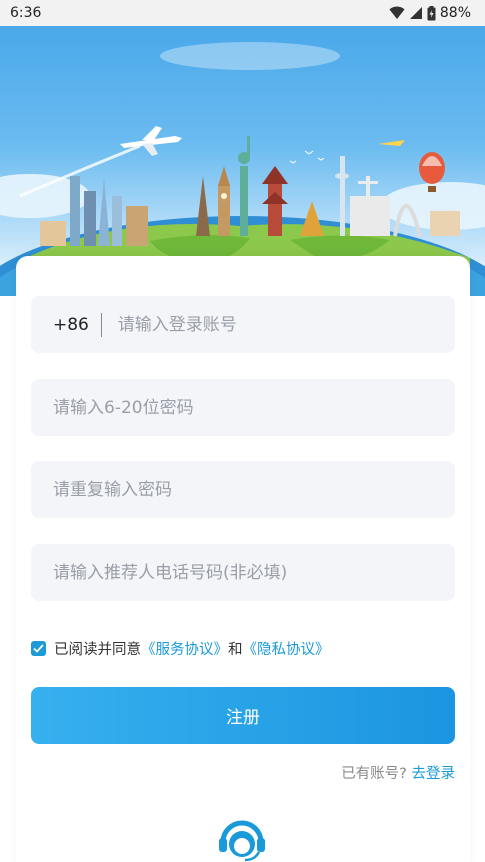  I want to click on password-field, so click(243, 407).